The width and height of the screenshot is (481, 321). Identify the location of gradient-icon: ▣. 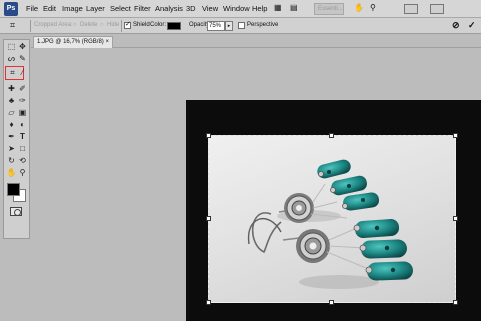
(22, 113).